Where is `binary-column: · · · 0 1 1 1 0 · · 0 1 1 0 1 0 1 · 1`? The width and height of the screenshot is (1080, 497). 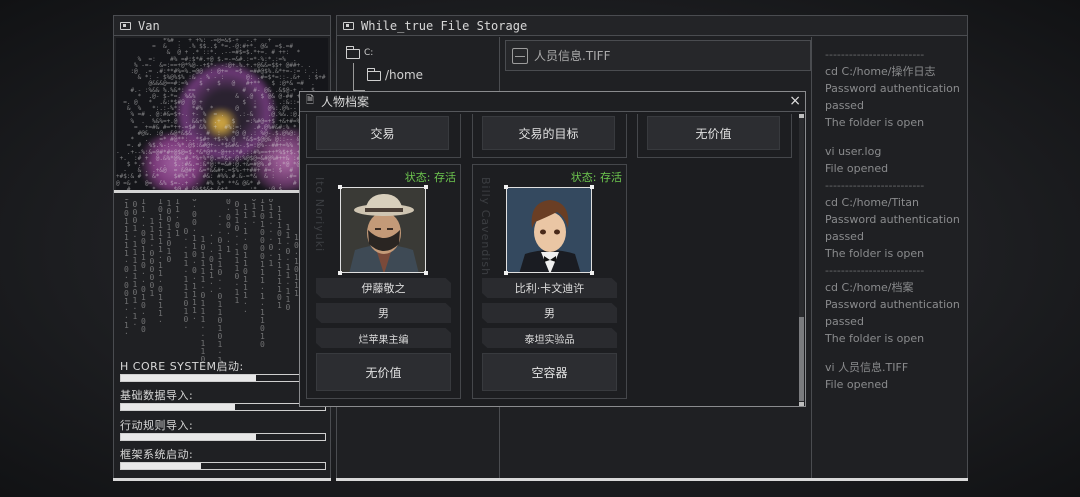 binary-column: · · · 0 1 1 1 0 · · 0 1 1 0 1 0 1 · 1 is located at coordinates (220, 288).